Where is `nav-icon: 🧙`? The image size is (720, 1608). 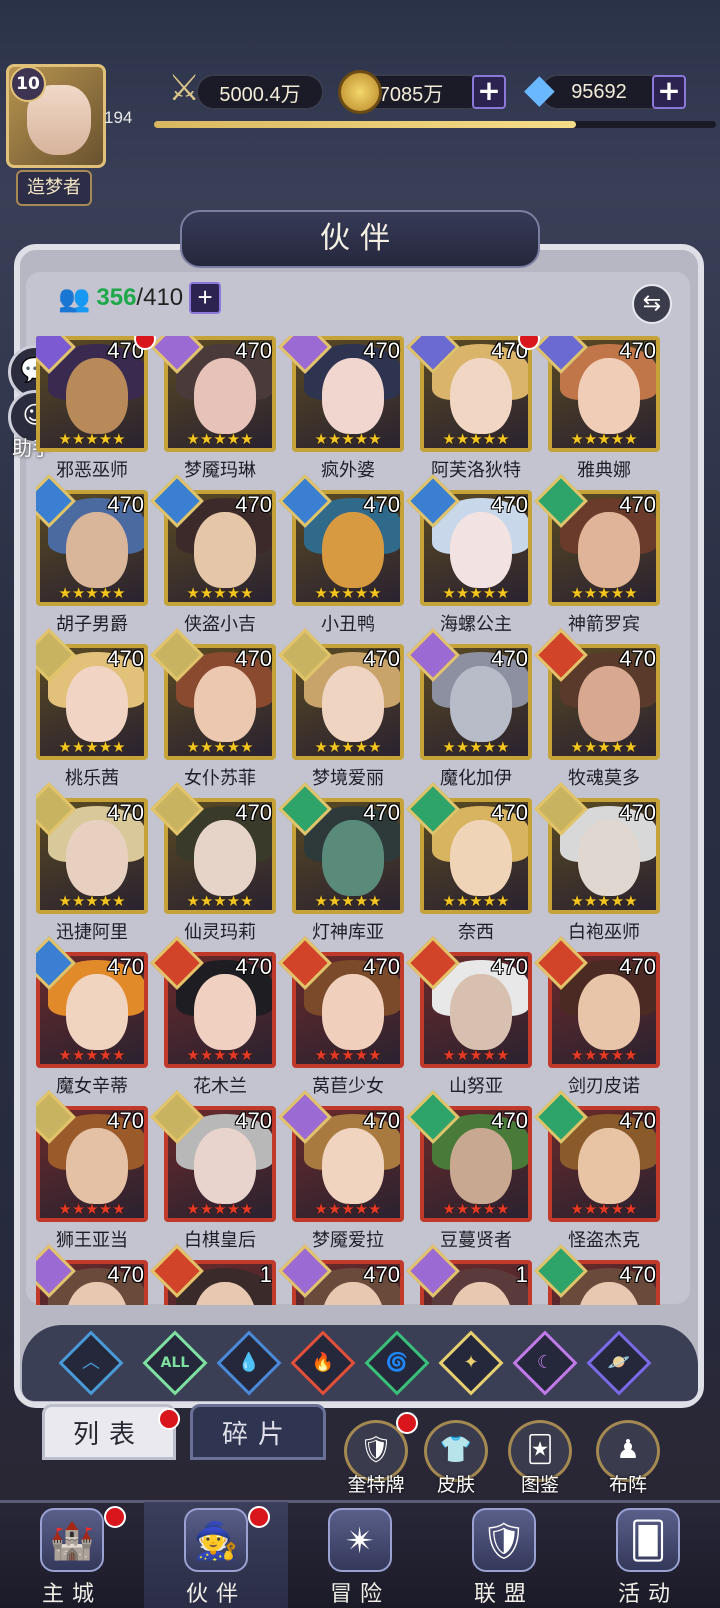
nav-icon: 🧙 is located at coordinates (216, 1540).